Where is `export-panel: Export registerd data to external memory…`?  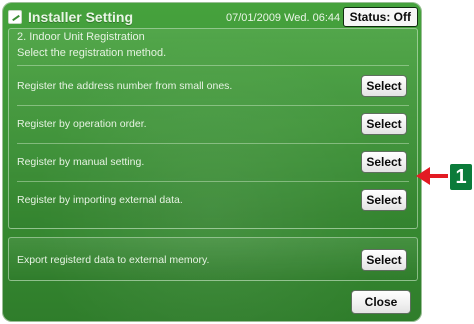 export-panel: Export registerd data to external memory… is located at coordinates (213, 259).